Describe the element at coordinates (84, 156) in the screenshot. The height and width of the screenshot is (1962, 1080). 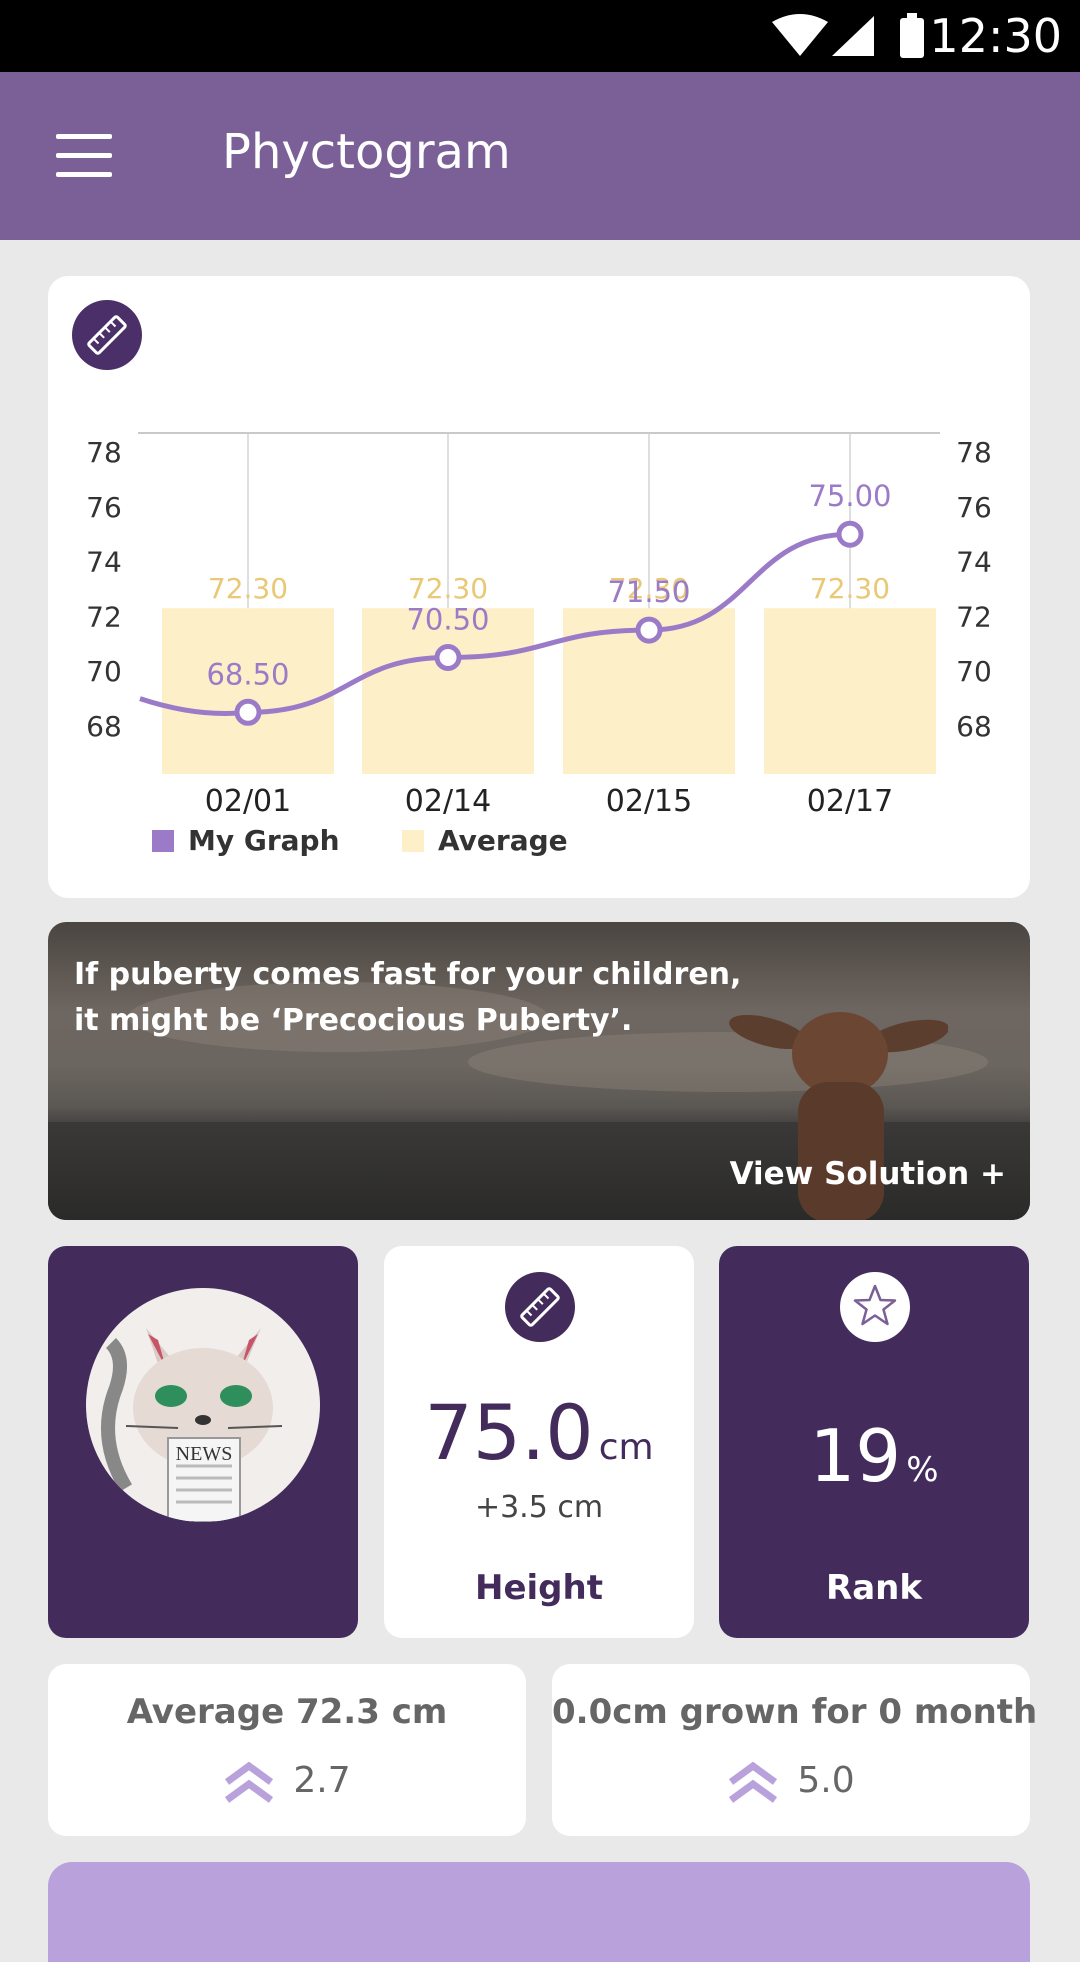
I see `menu-button` at that location.